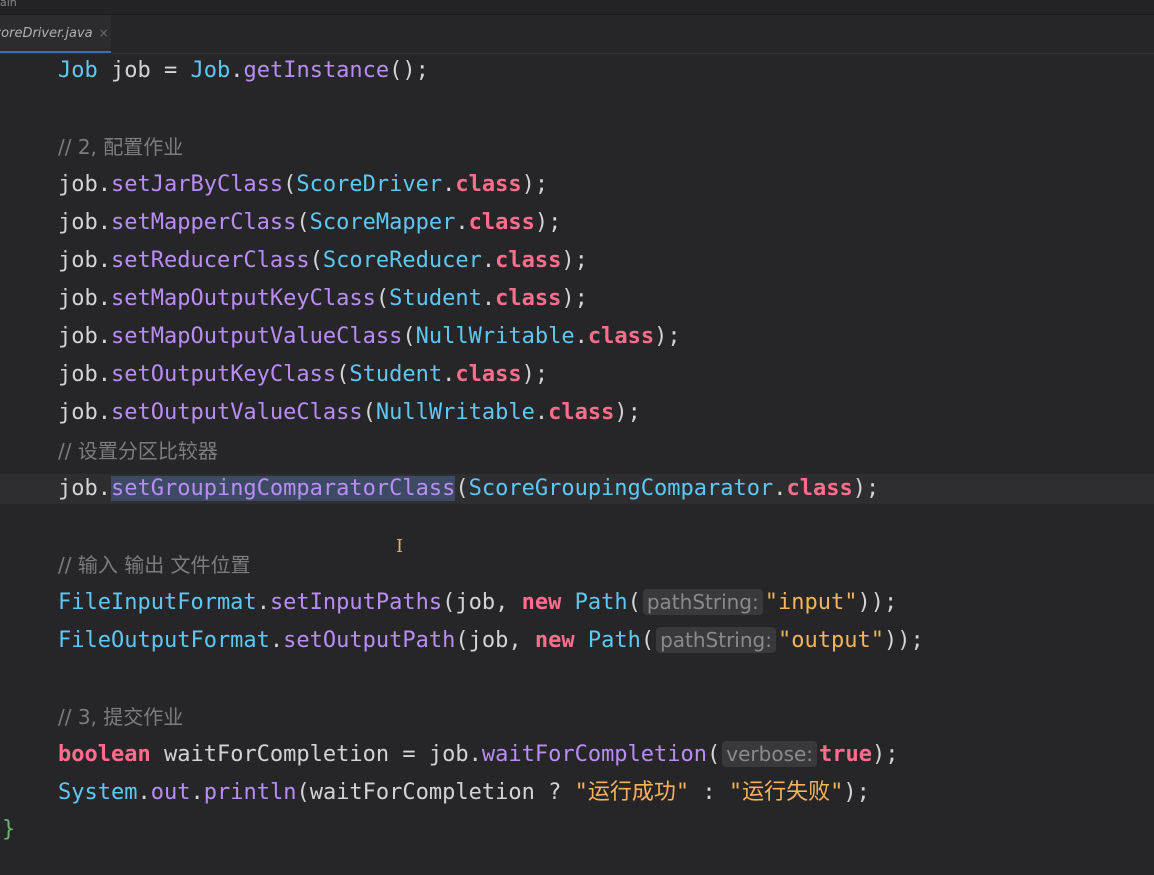  I want to click on close-icon: ×, so click(104, 33).